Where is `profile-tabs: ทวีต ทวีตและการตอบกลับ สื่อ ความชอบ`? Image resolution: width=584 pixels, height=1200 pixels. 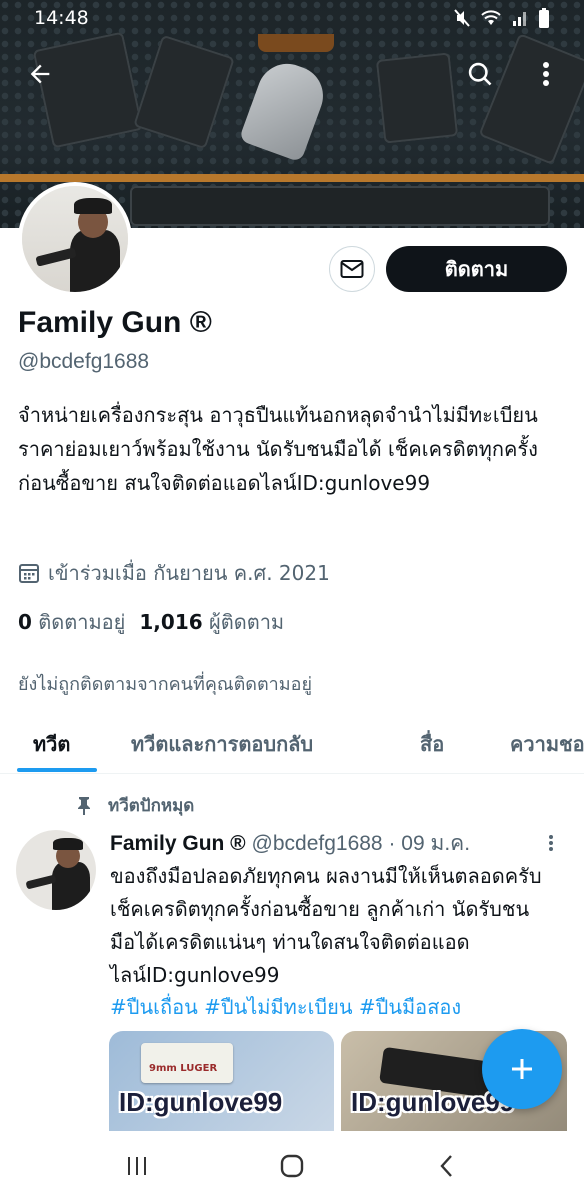
profile-tabs: ทวีต ทวีตและการตอบกลับ สื่อ ความชอบ is located at coordinates (292, 744).